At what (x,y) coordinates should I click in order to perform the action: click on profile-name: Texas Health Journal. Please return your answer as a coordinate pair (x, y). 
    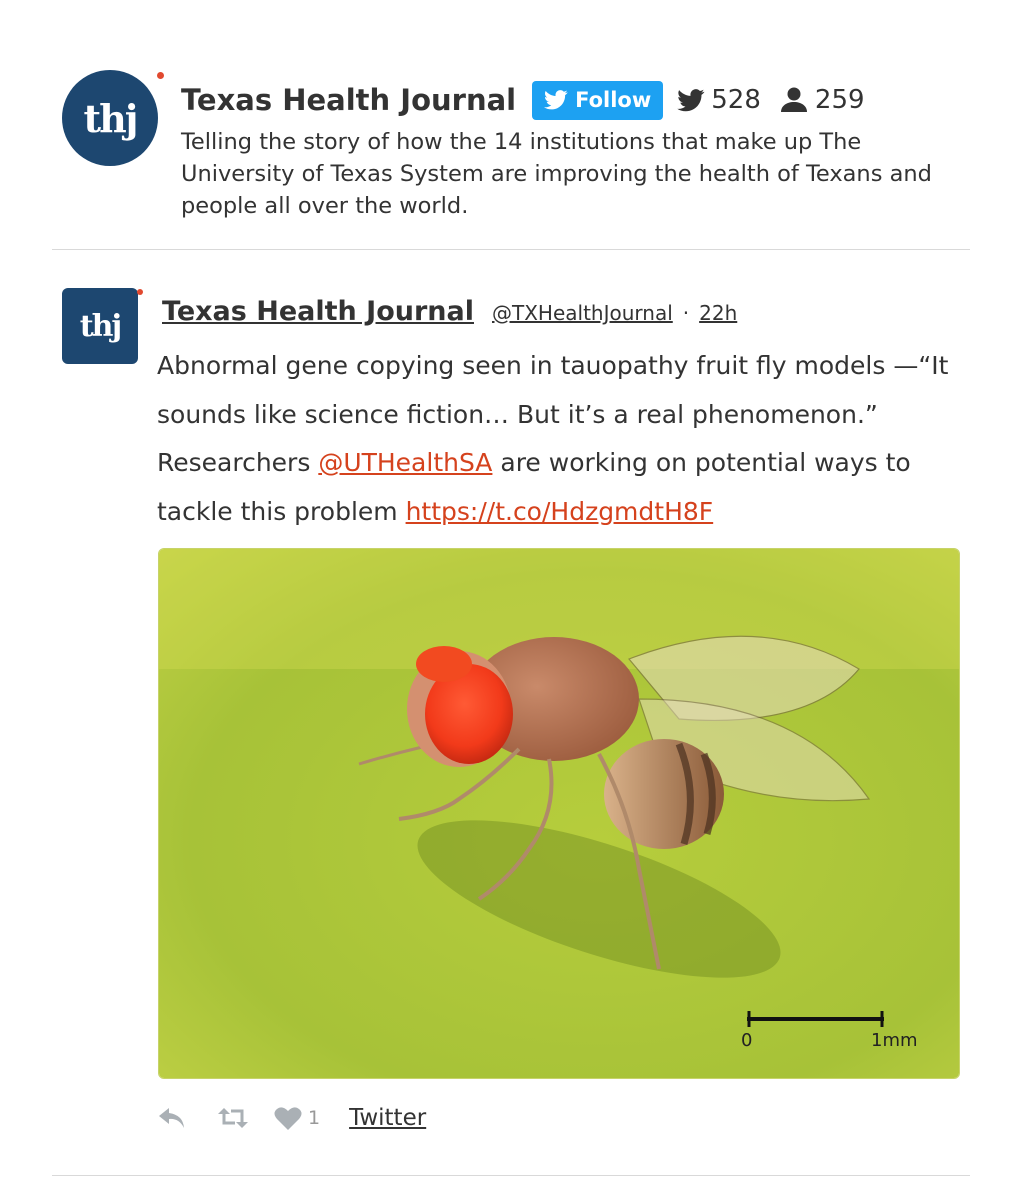
    Looking at the image, I should click on (348, 100).